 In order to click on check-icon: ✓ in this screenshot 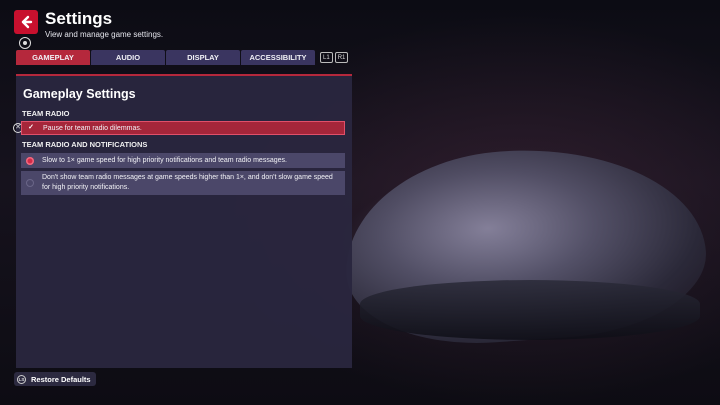, I will do `click(31, 127)`.